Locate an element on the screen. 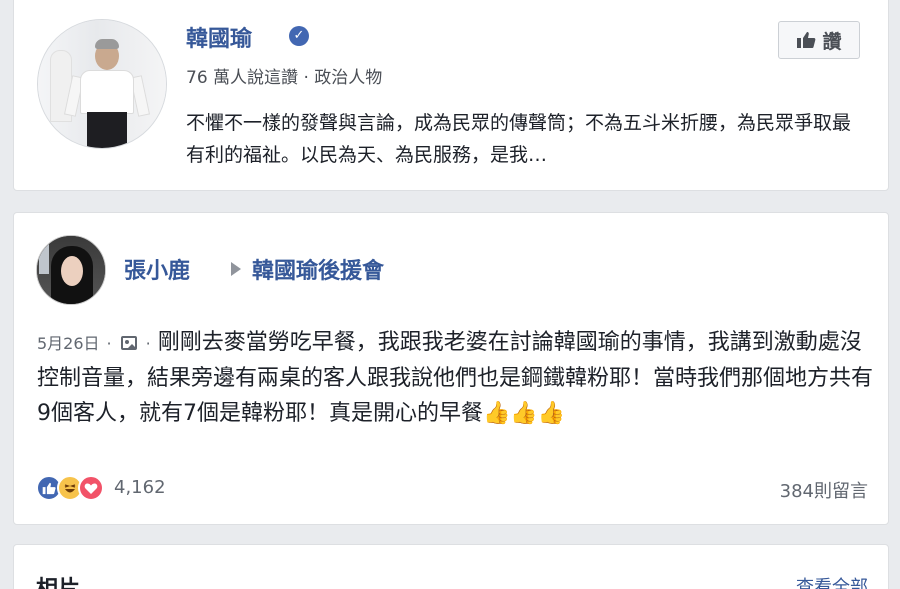 This screenshot has height=589, width=900. like-page-button: 讚 is located at coordinates (819, 40).